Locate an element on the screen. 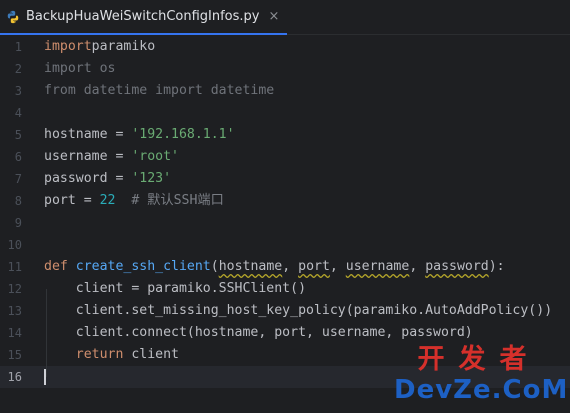 This screenshot has width=570, height=413. code-text: return client is located at coordinates (111, 355).